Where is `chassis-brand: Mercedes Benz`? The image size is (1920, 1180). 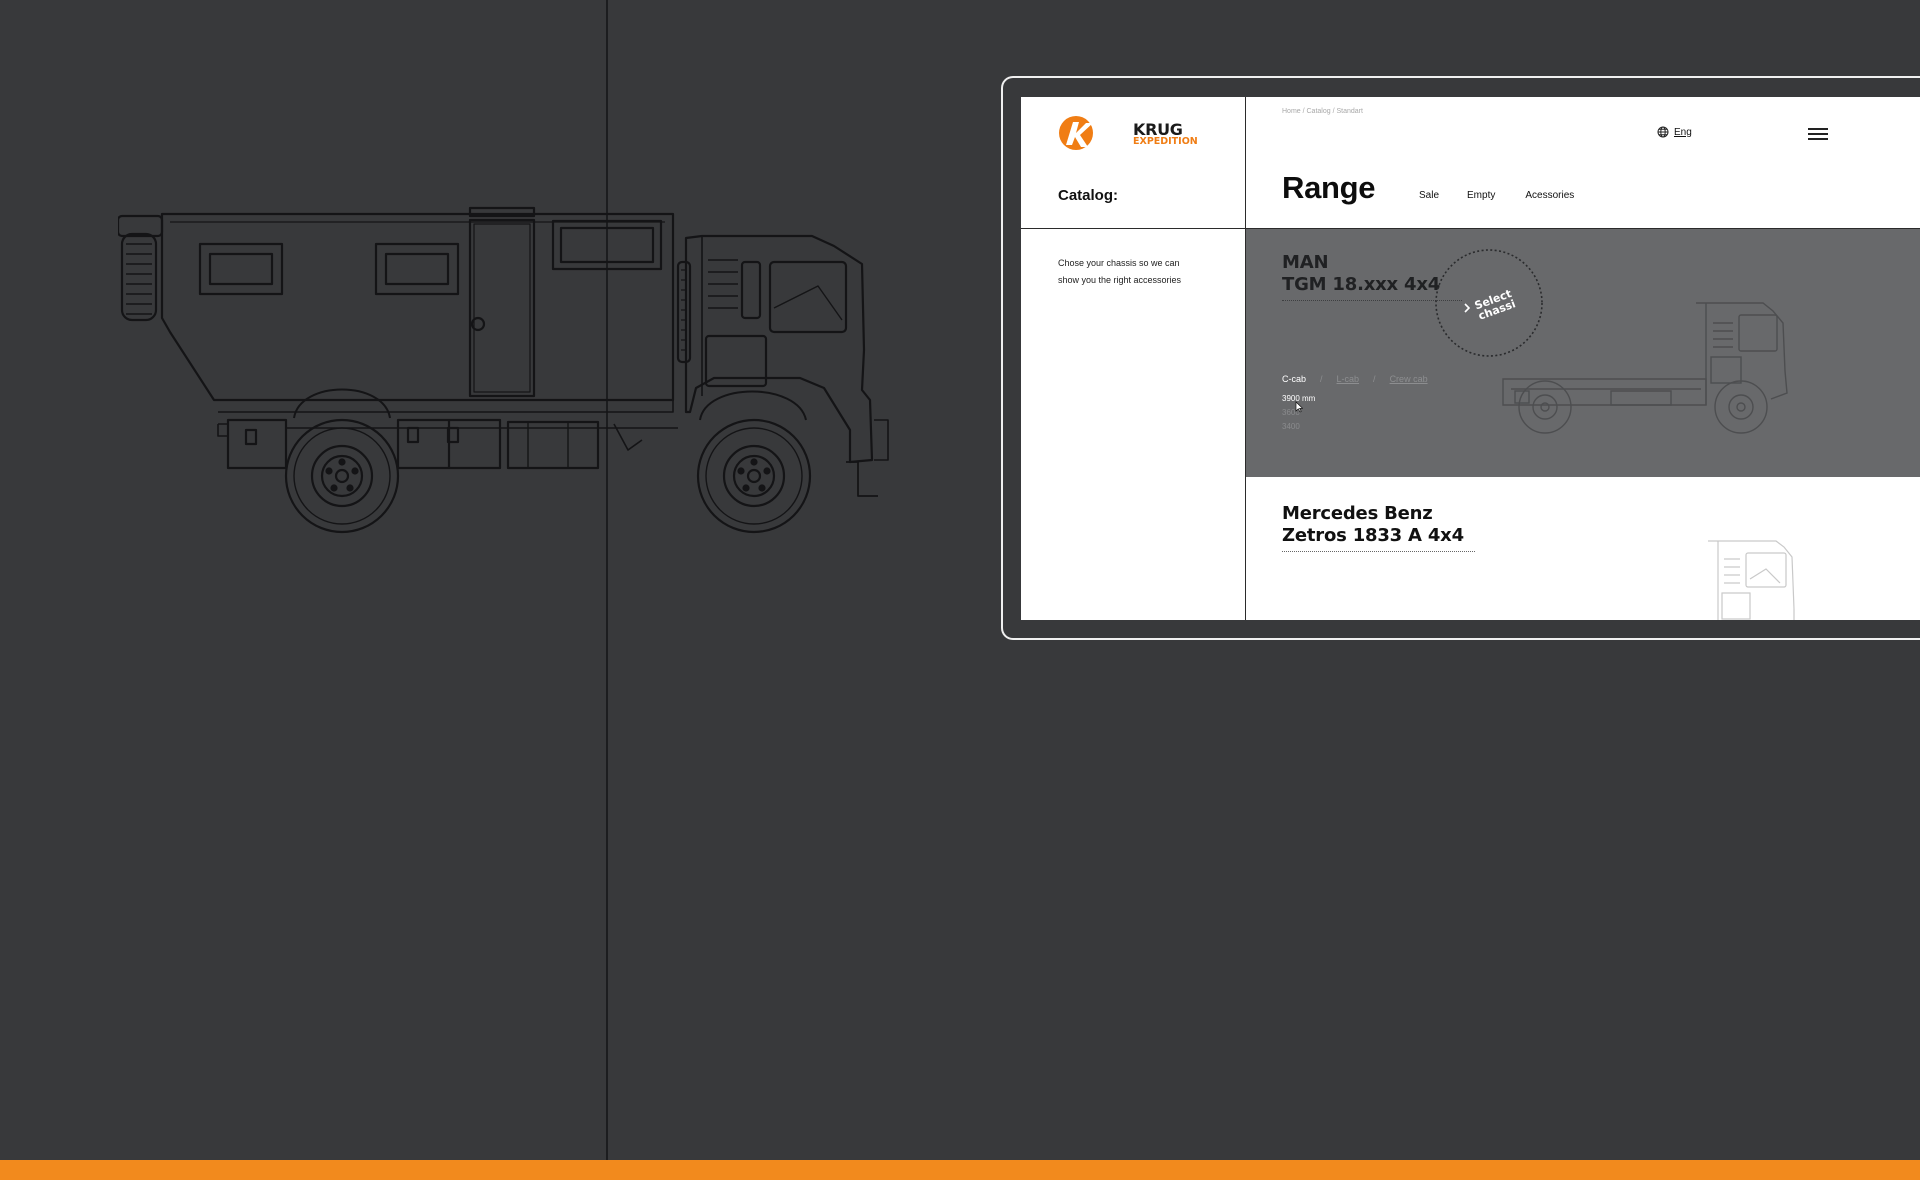 chassis-brand: Mercedes Benz is located at coordinates (1357, 513).